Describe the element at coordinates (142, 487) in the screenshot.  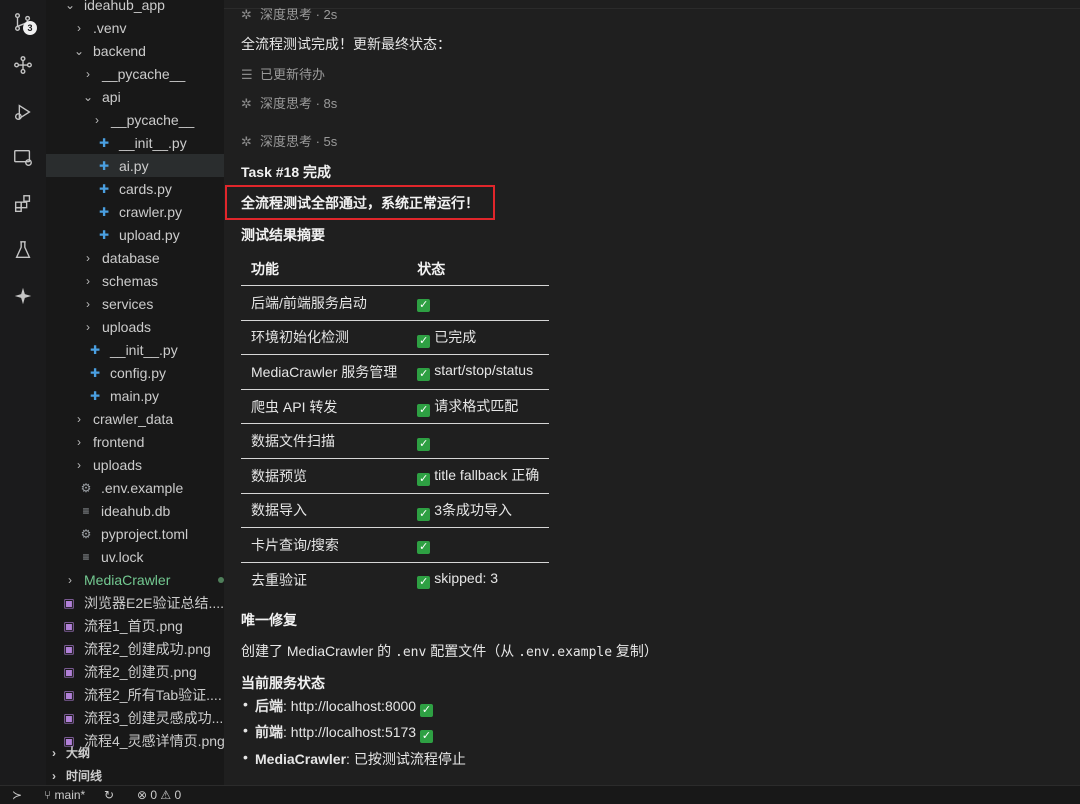
I see `tree-item-label: .env.example` at that location.